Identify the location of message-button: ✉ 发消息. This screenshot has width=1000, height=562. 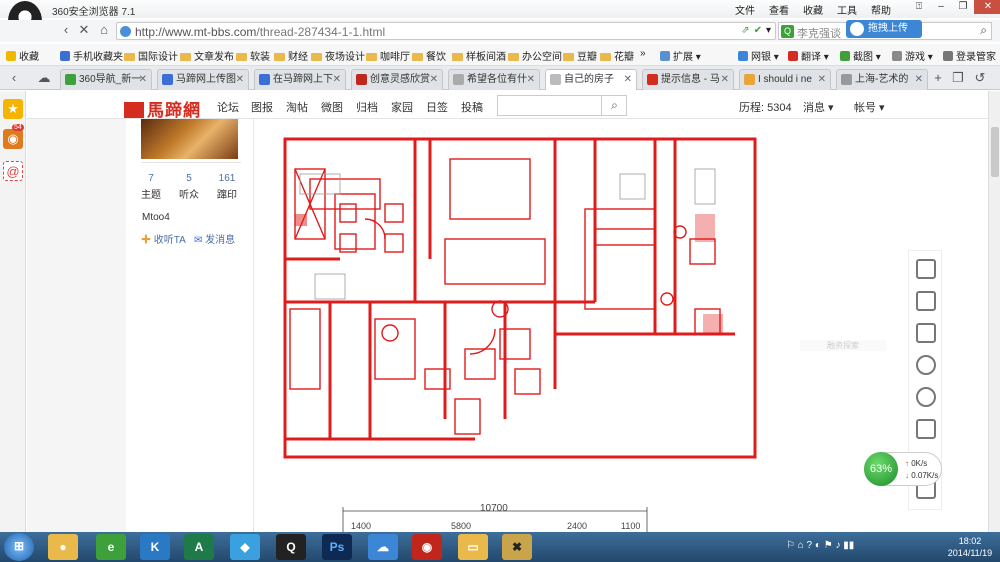
(214, 238).